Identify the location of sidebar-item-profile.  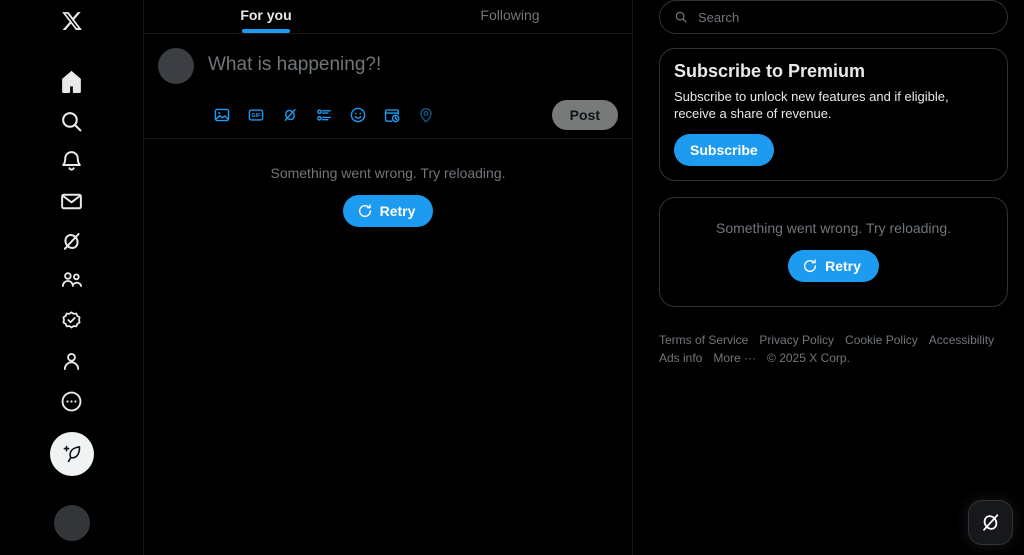
(72, 361).